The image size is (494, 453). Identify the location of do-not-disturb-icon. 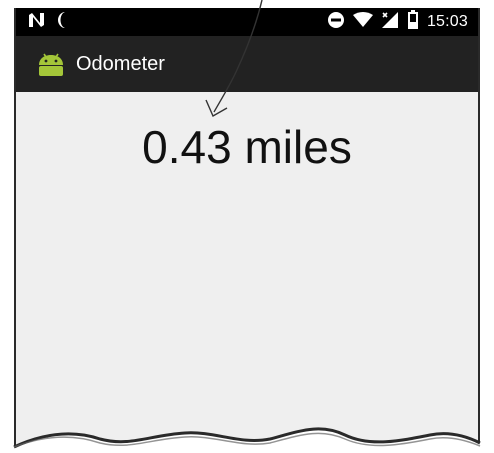
(336, 22).